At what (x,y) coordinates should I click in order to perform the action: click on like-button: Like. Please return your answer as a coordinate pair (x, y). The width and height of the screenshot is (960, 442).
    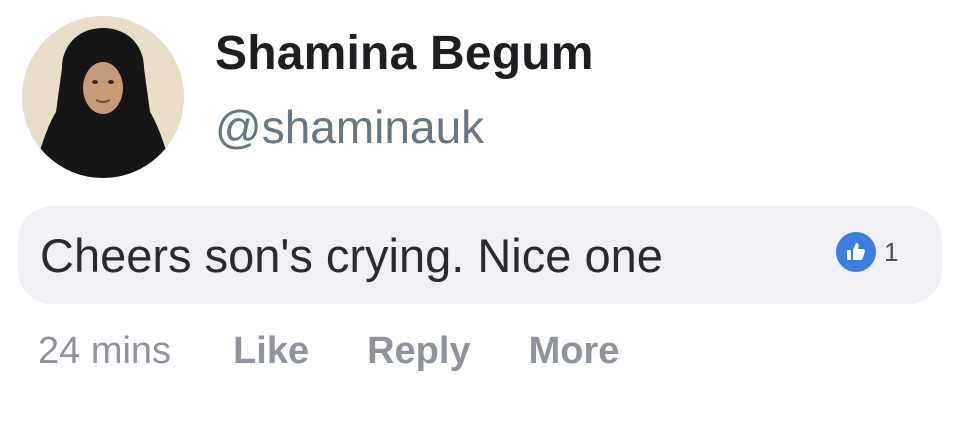
    Looking at the image, I should click on (271, 351).